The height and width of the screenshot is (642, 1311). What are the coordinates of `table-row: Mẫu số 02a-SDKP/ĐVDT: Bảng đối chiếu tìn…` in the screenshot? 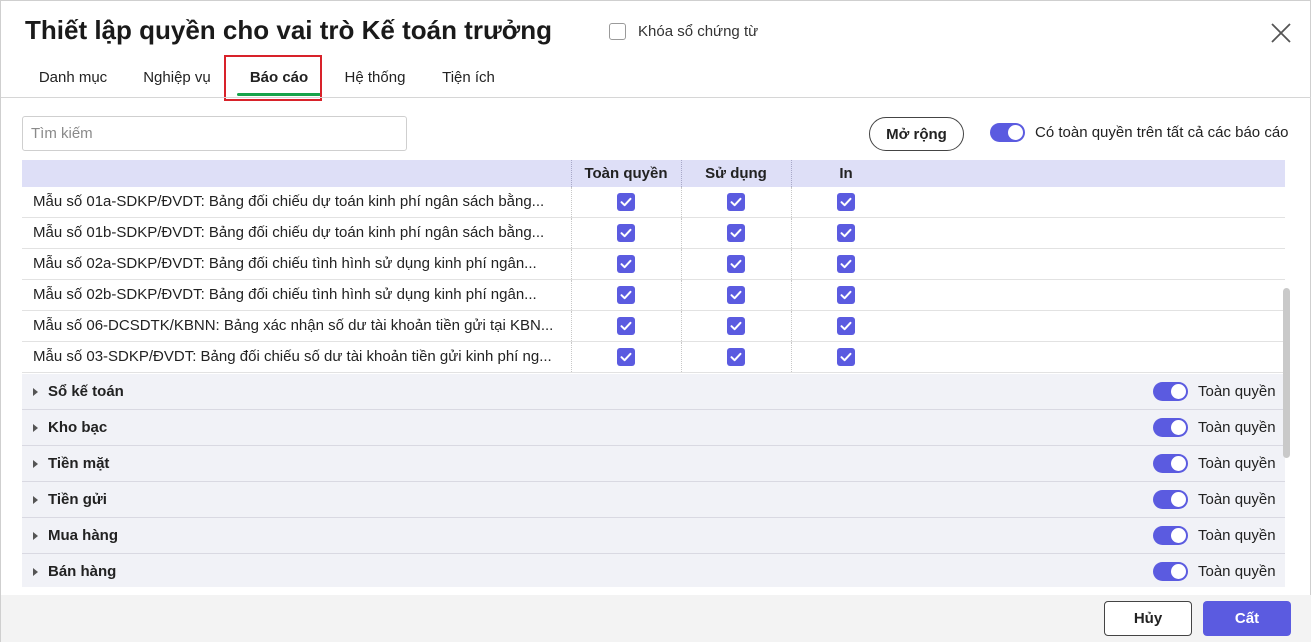 It's located at (653, 264).